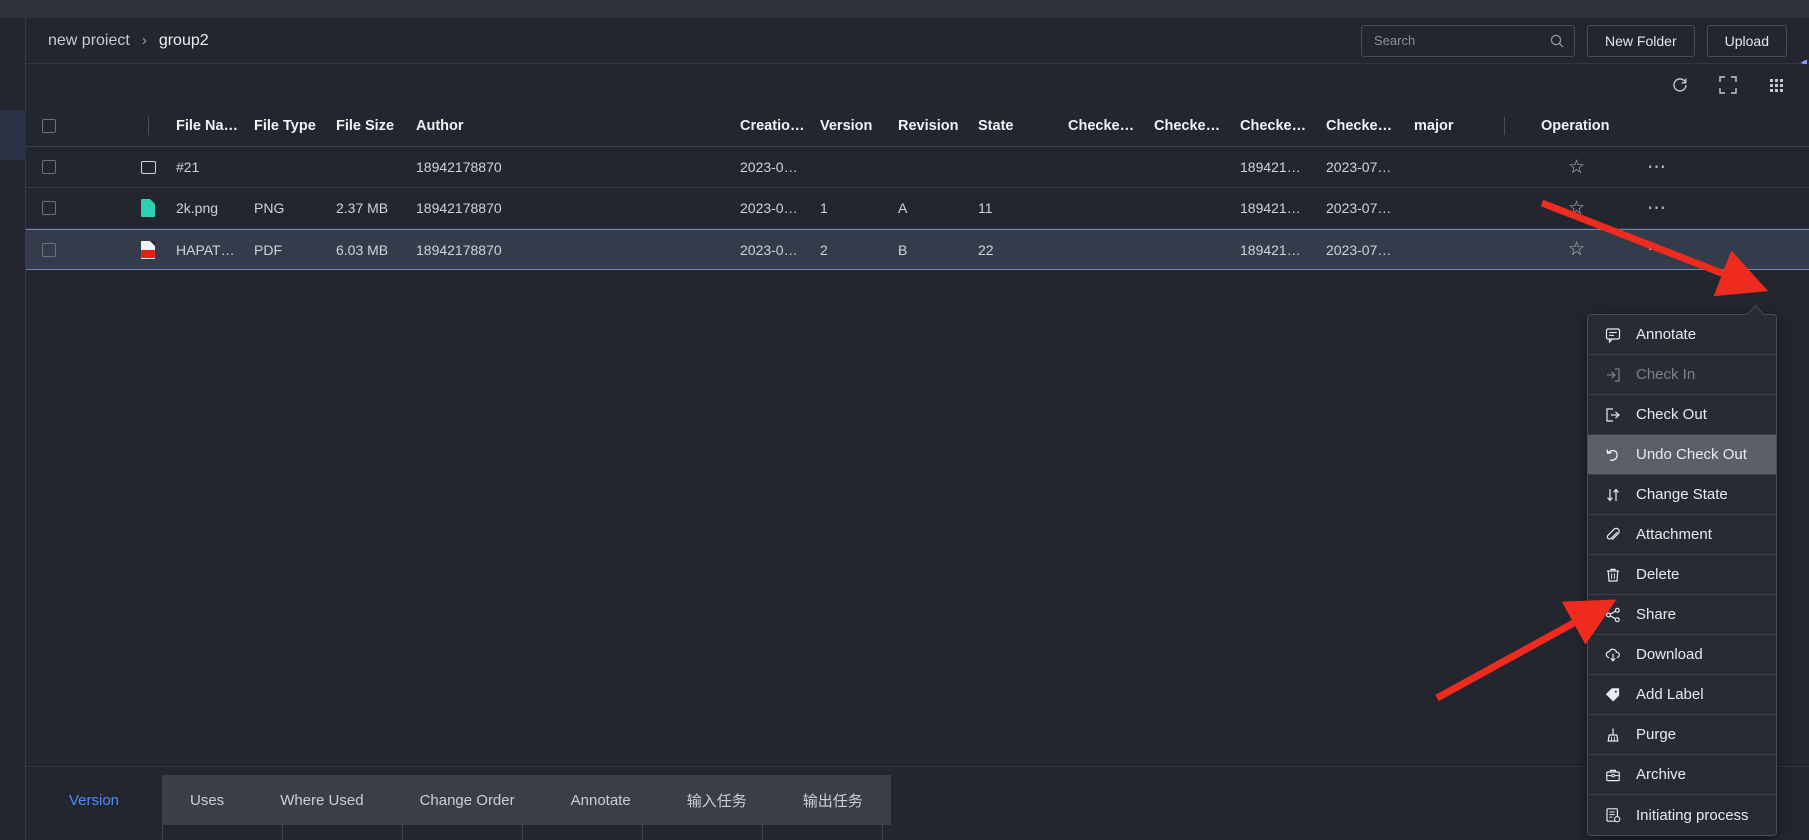  Describe the element at coordinates (1613, 575) in the screenshot. I see `trash-icon` at that location.